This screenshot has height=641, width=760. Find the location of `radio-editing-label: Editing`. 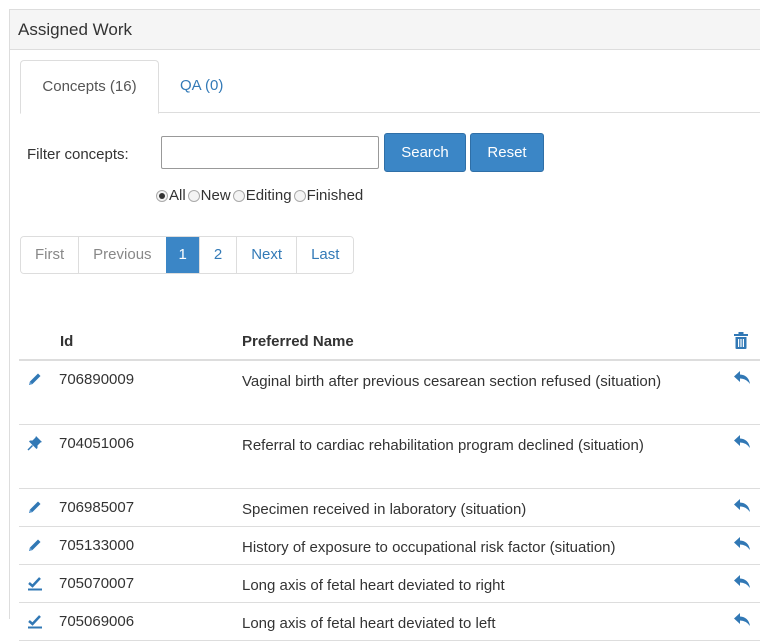

radio-editing-label: Editing is located at coordinates (268, 195).